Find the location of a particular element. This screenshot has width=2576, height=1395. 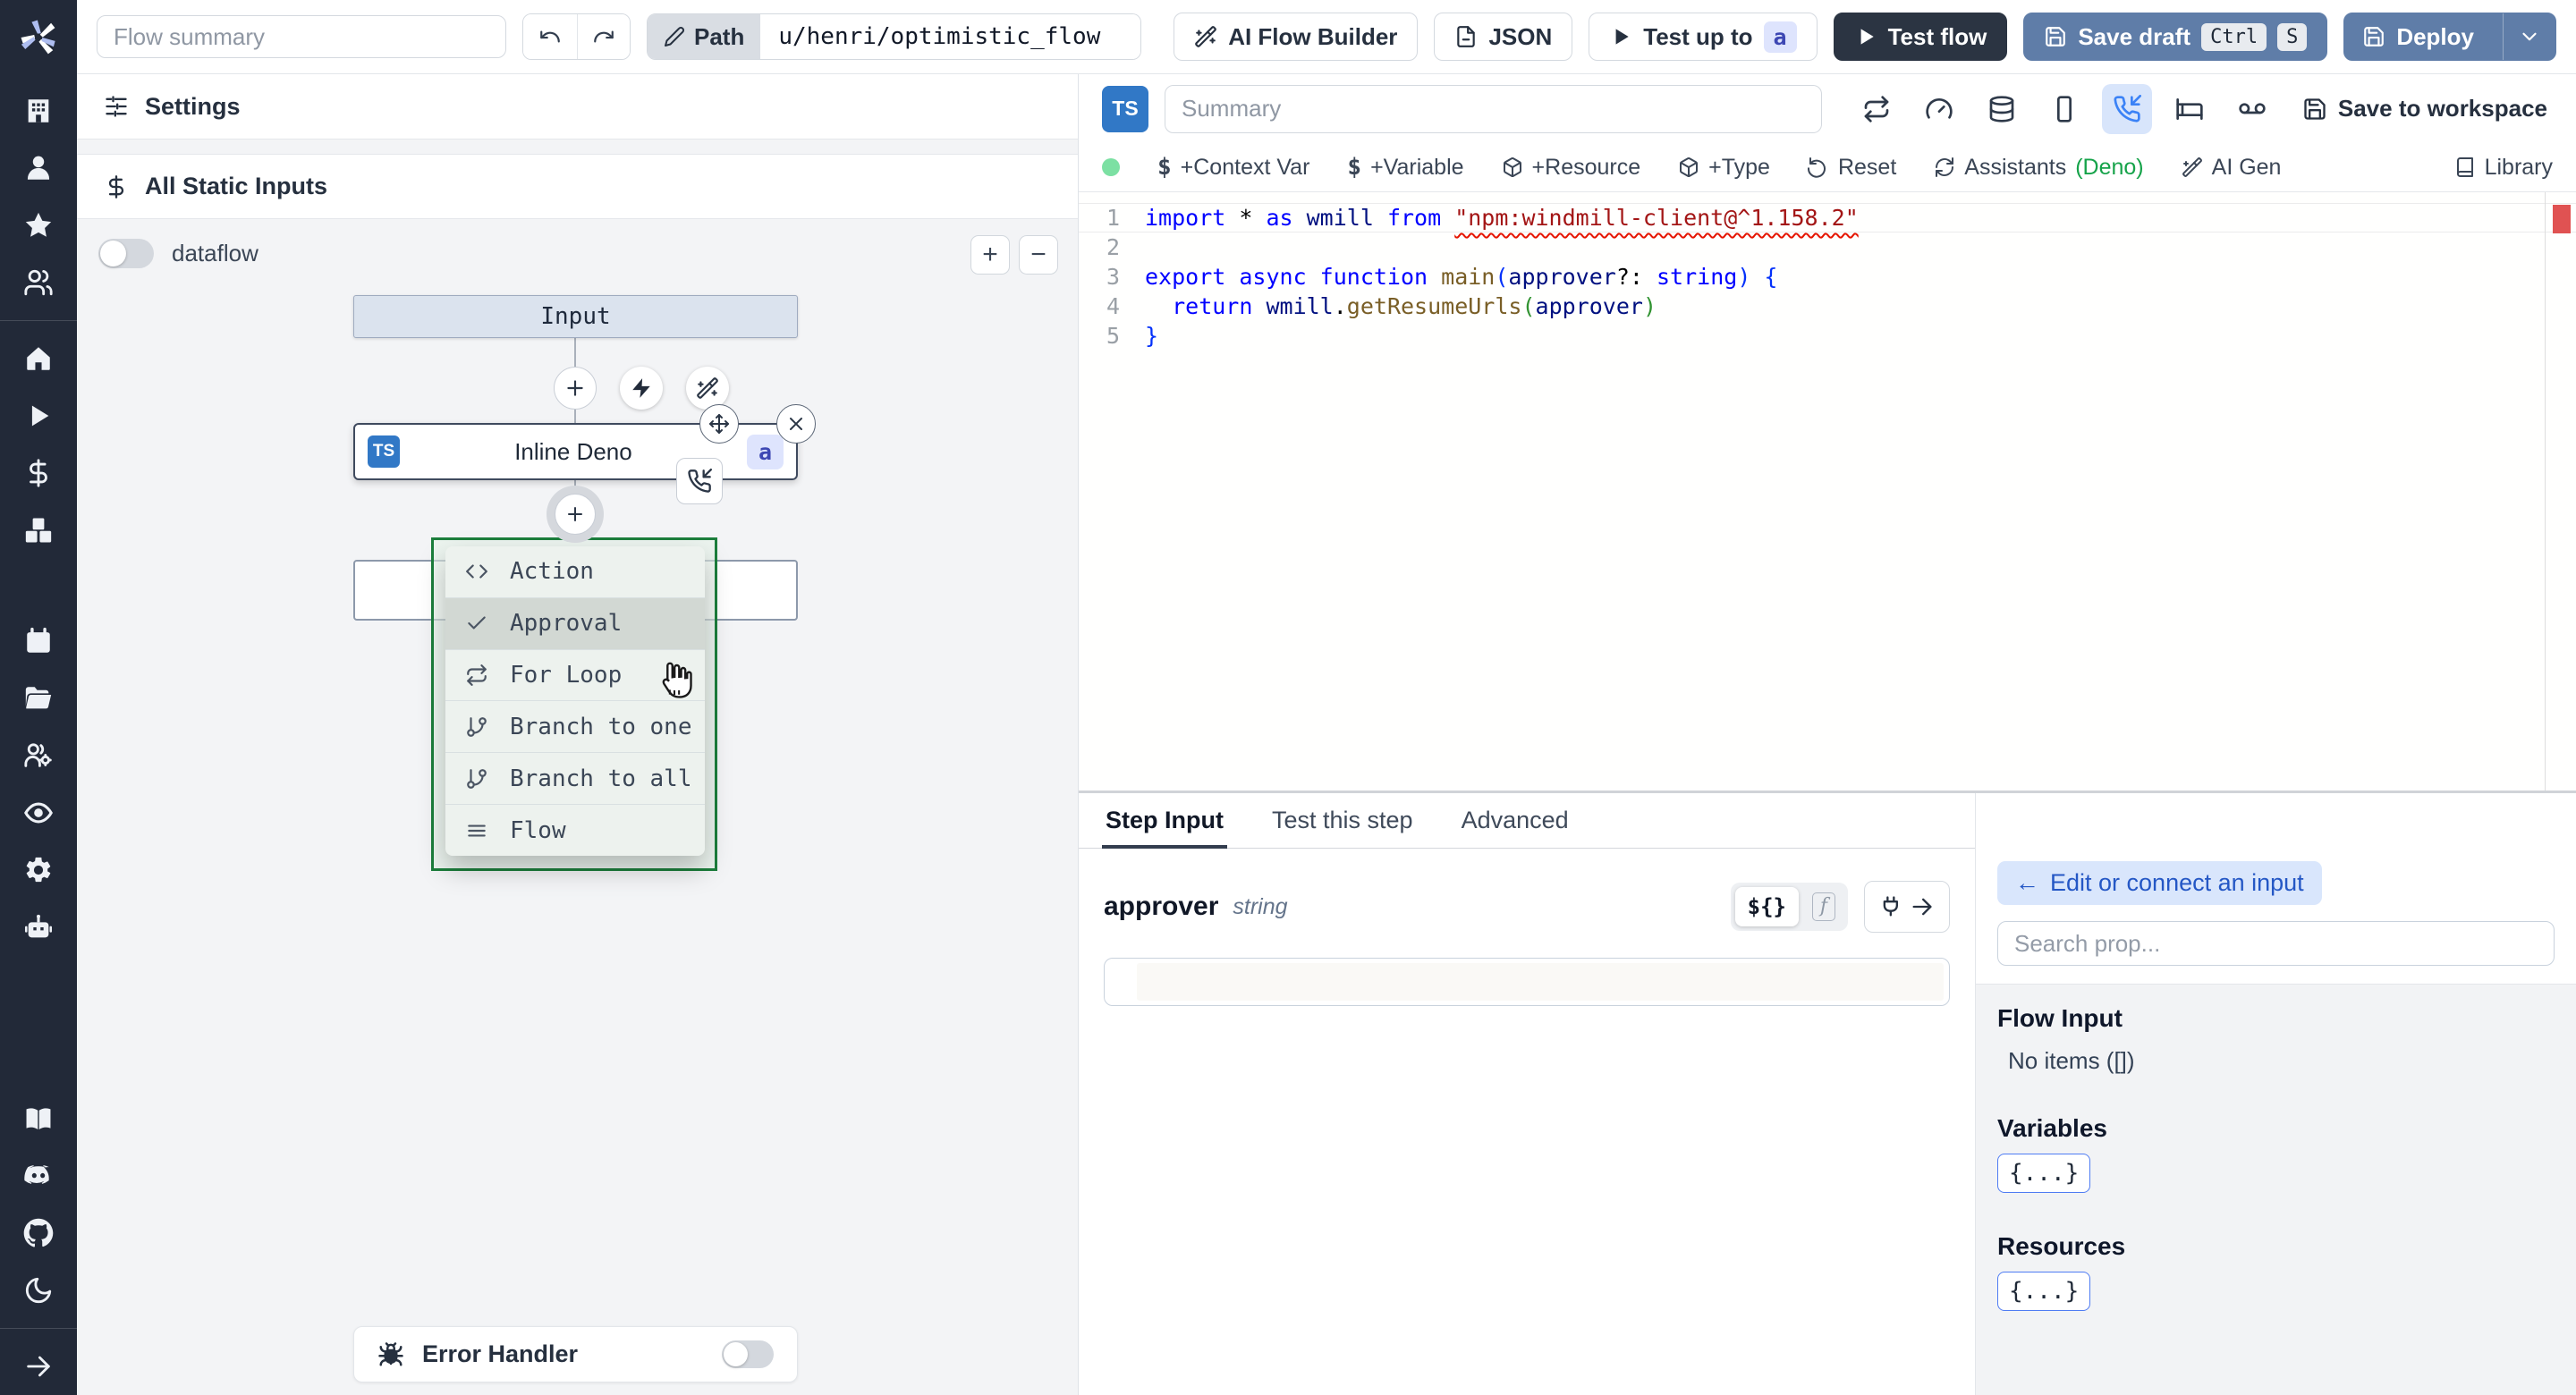

connect-input-button is located at coordinates (1907, 907).